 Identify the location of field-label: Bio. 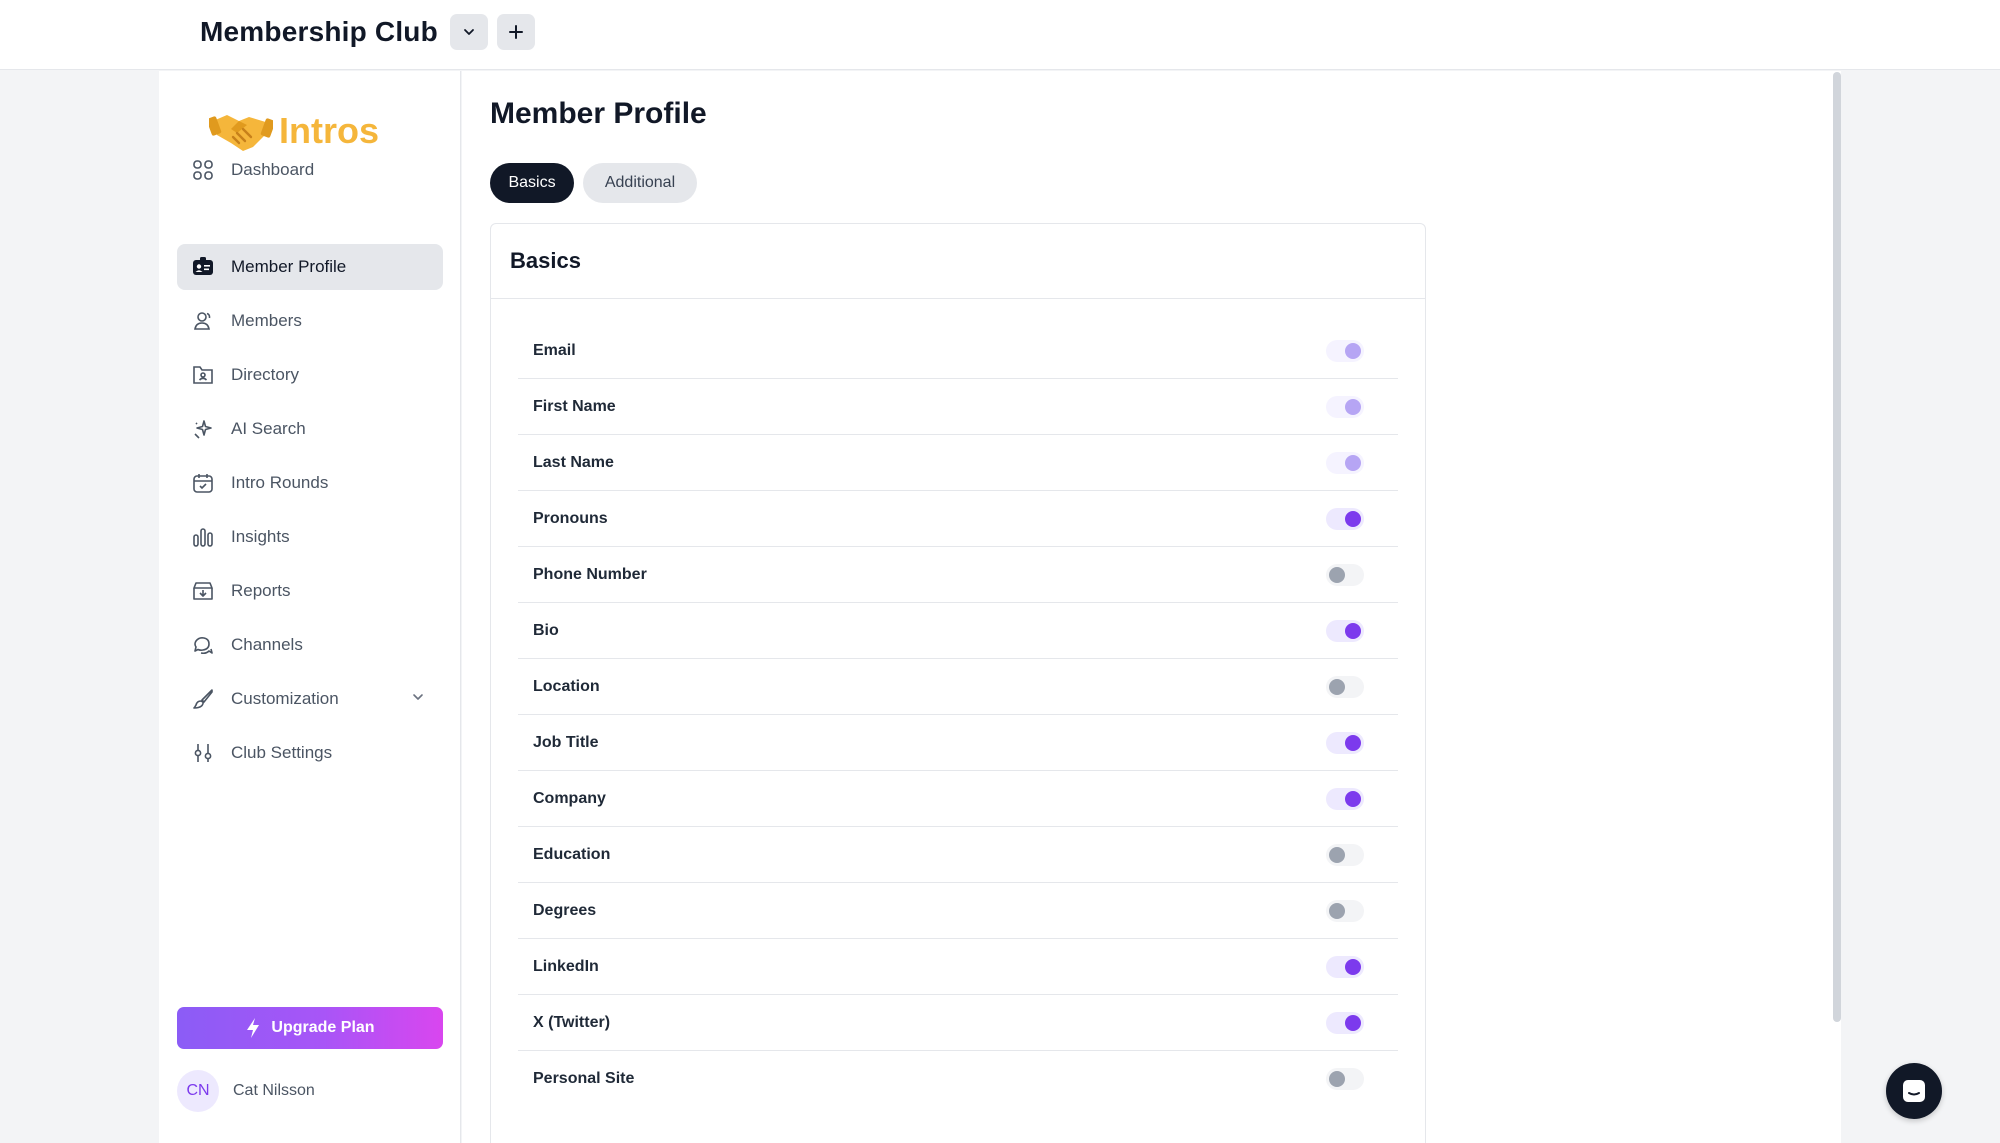
(546, 630).